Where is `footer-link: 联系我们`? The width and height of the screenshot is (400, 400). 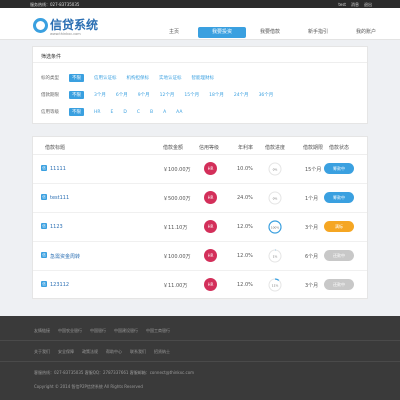
footer-link: 联系我们 is located at coordinates (138, 352).